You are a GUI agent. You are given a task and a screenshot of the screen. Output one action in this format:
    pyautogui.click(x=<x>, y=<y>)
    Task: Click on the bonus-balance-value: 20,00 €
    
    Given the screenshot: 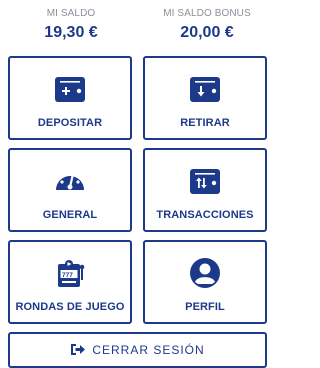 What is the action you would take?
    pyautogui.click(x=207, y=32)
    